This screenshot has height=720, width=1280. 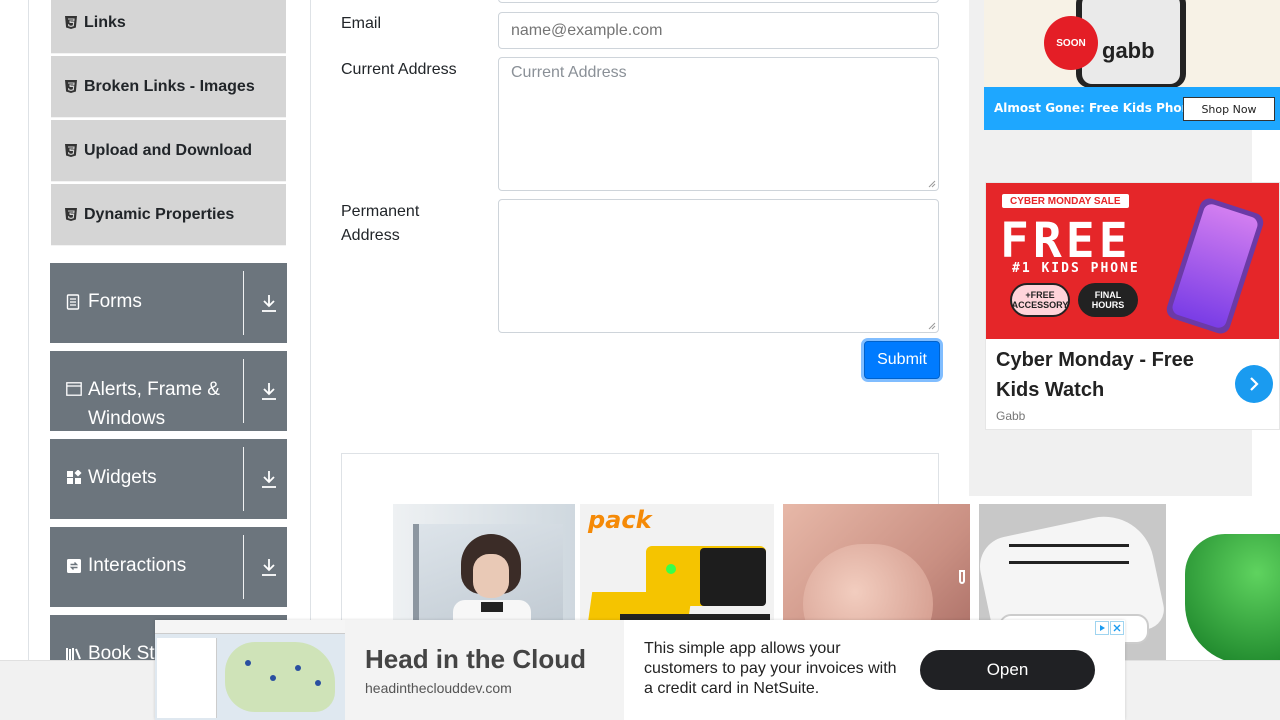 I want to click on ad-map-image, so click(x=250, y=670).